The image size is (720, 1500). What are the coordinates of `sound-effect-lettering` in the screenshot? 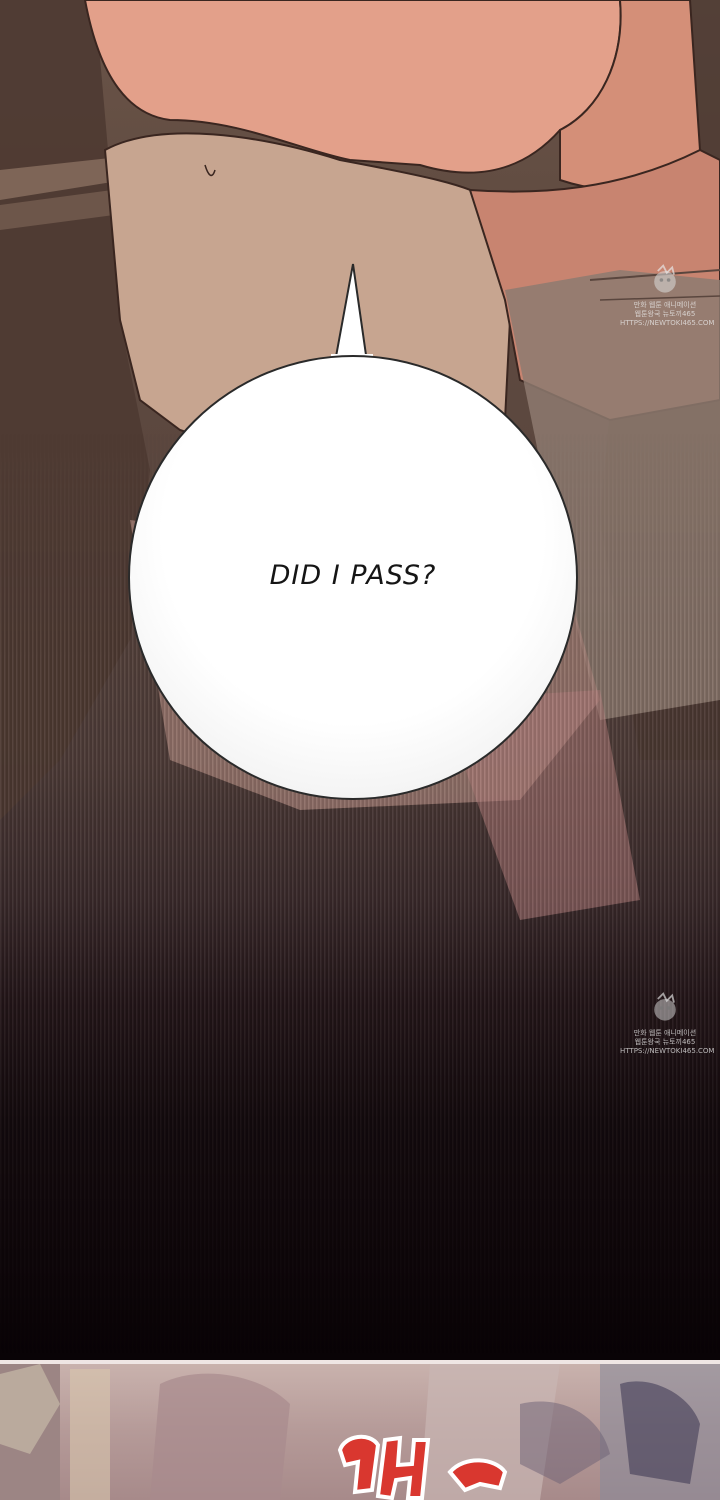 It's located at (422, 1467).